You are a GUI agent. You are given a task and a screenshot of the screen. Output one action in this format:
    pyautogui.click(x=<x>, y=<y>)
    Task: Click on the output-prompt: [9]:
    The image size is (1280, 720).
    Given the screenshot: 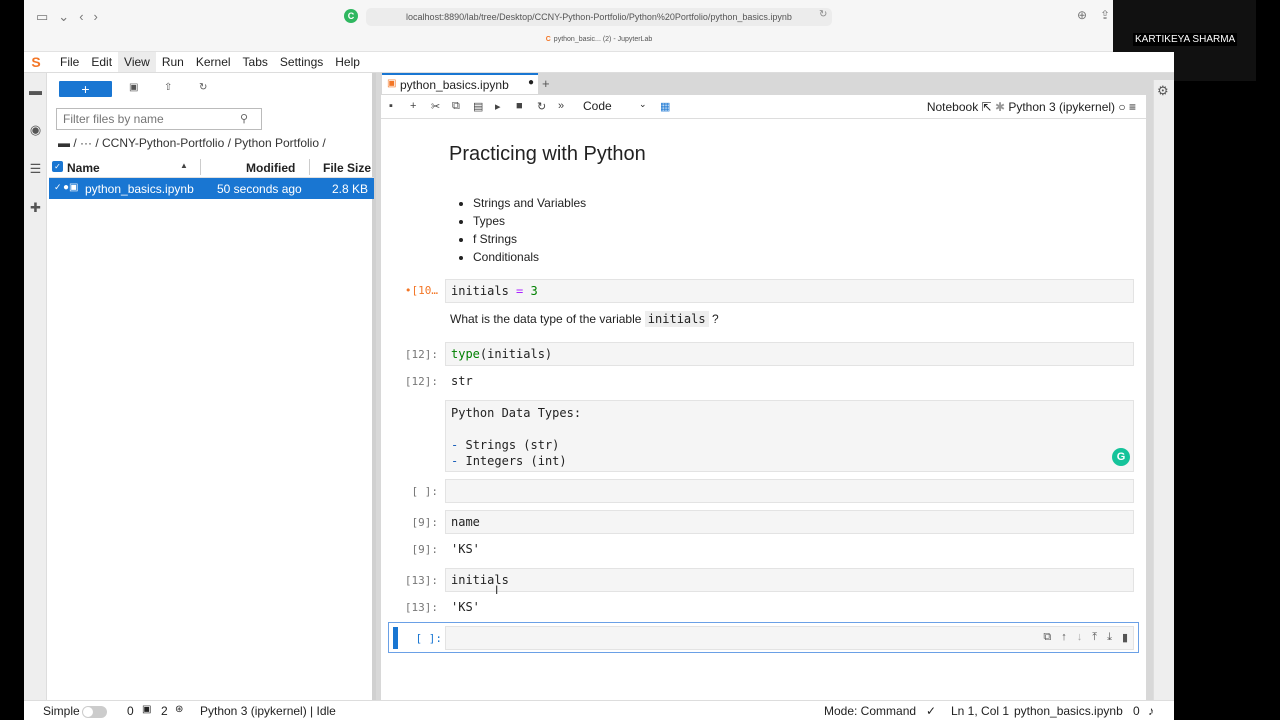 What is the action you would take?
    pyautogui.click(x=425, y=549)
    